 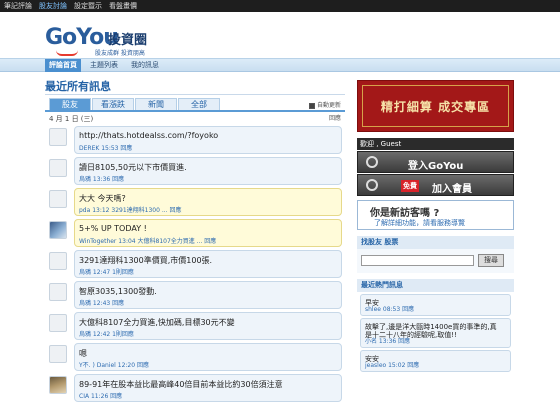 I want to click on list-item: 智原3035,1300發動. 烏鴉 12:43 回應, so click(x=195, y=295).